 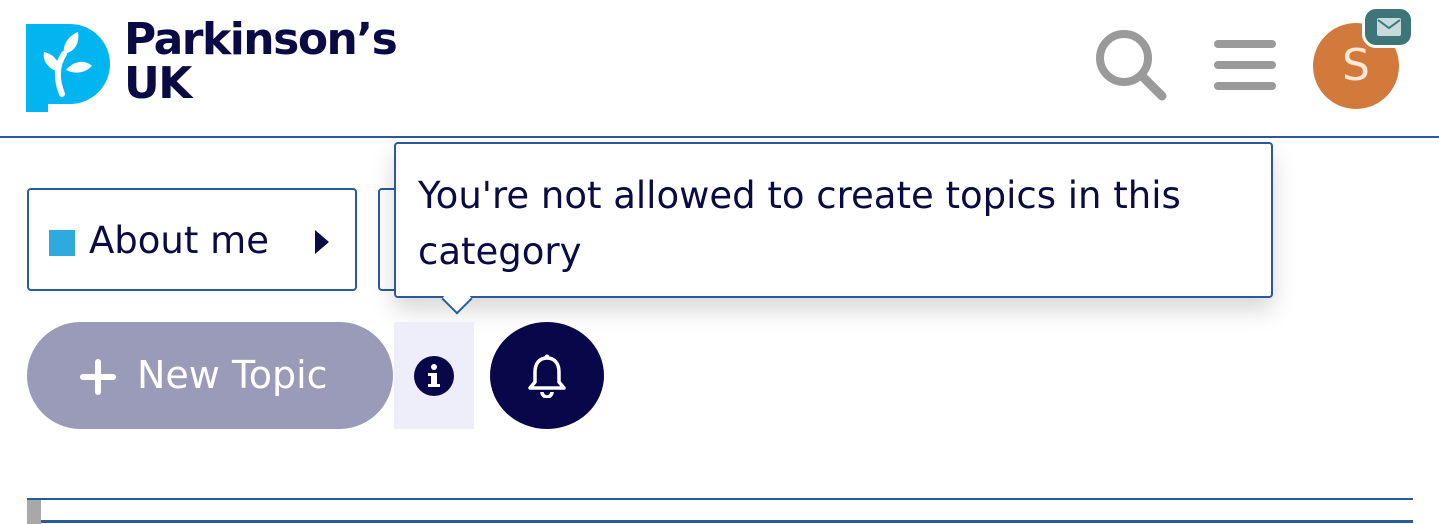 I want to click on category-color-swatch, so click(x=62, y=243).